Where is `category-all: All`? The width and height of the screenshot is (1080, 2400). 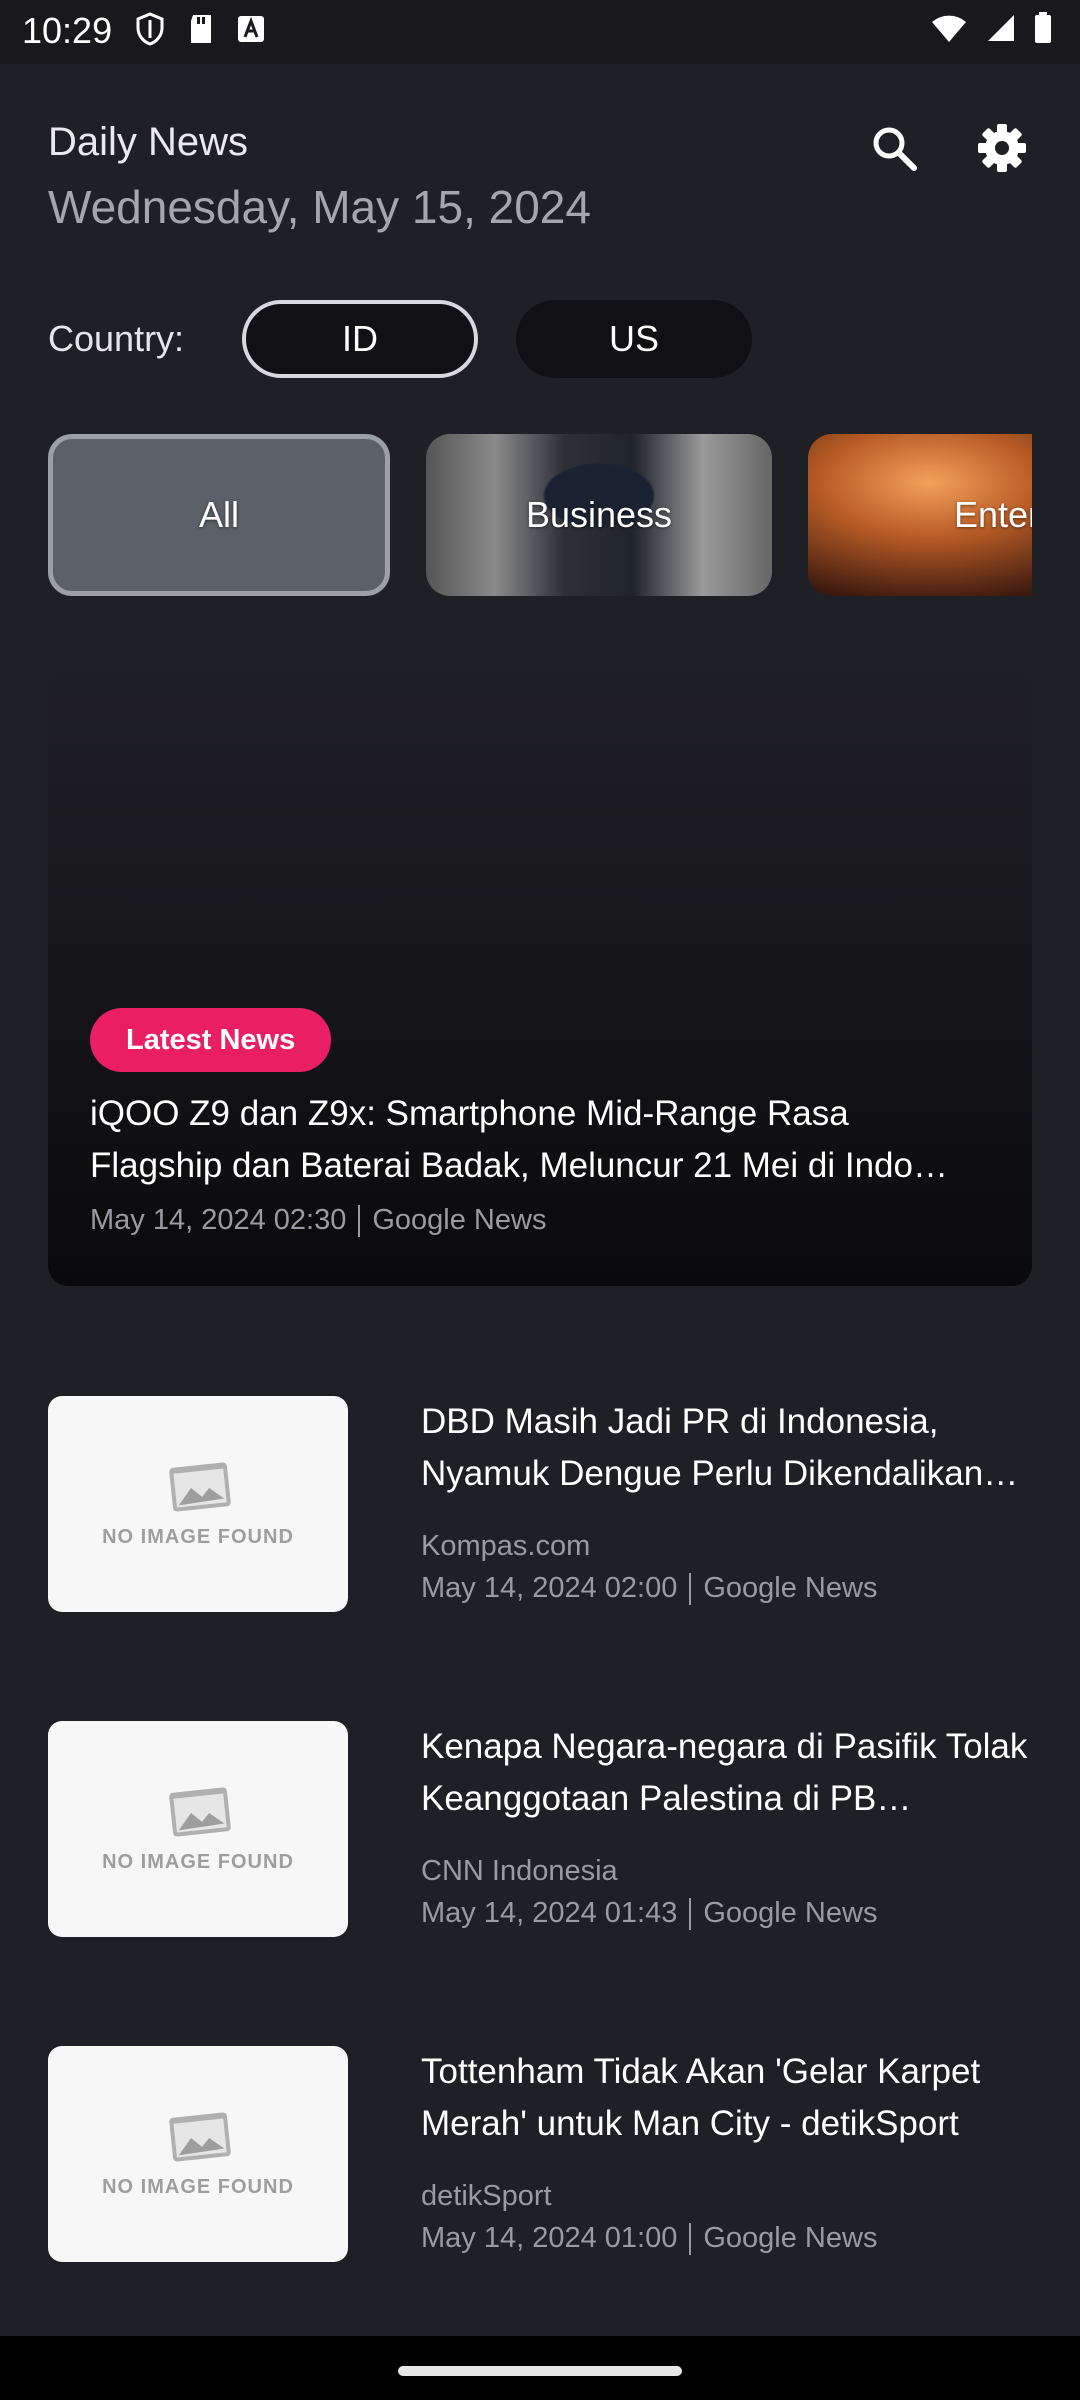 category-all: All is located at coordinates (219, 515).